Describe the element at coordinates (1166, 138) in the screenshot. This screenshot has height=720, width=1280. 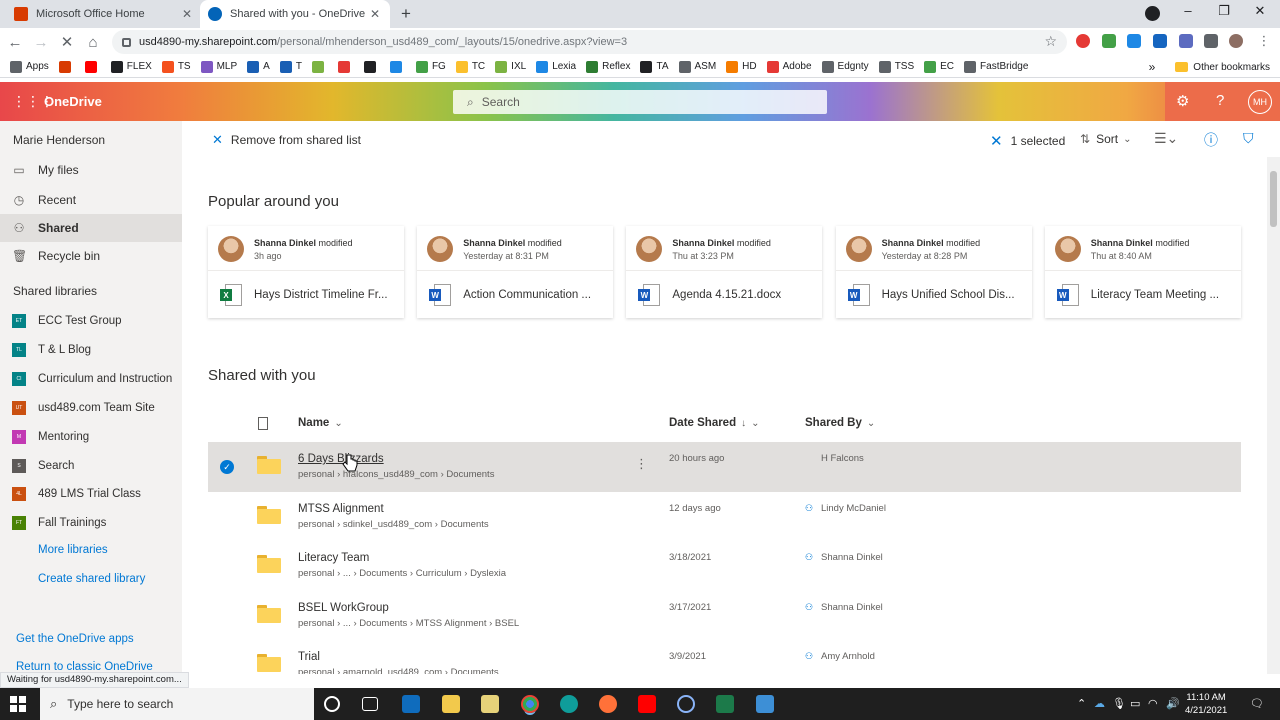
I see `view-options-icon: ☰⌄` at that location.